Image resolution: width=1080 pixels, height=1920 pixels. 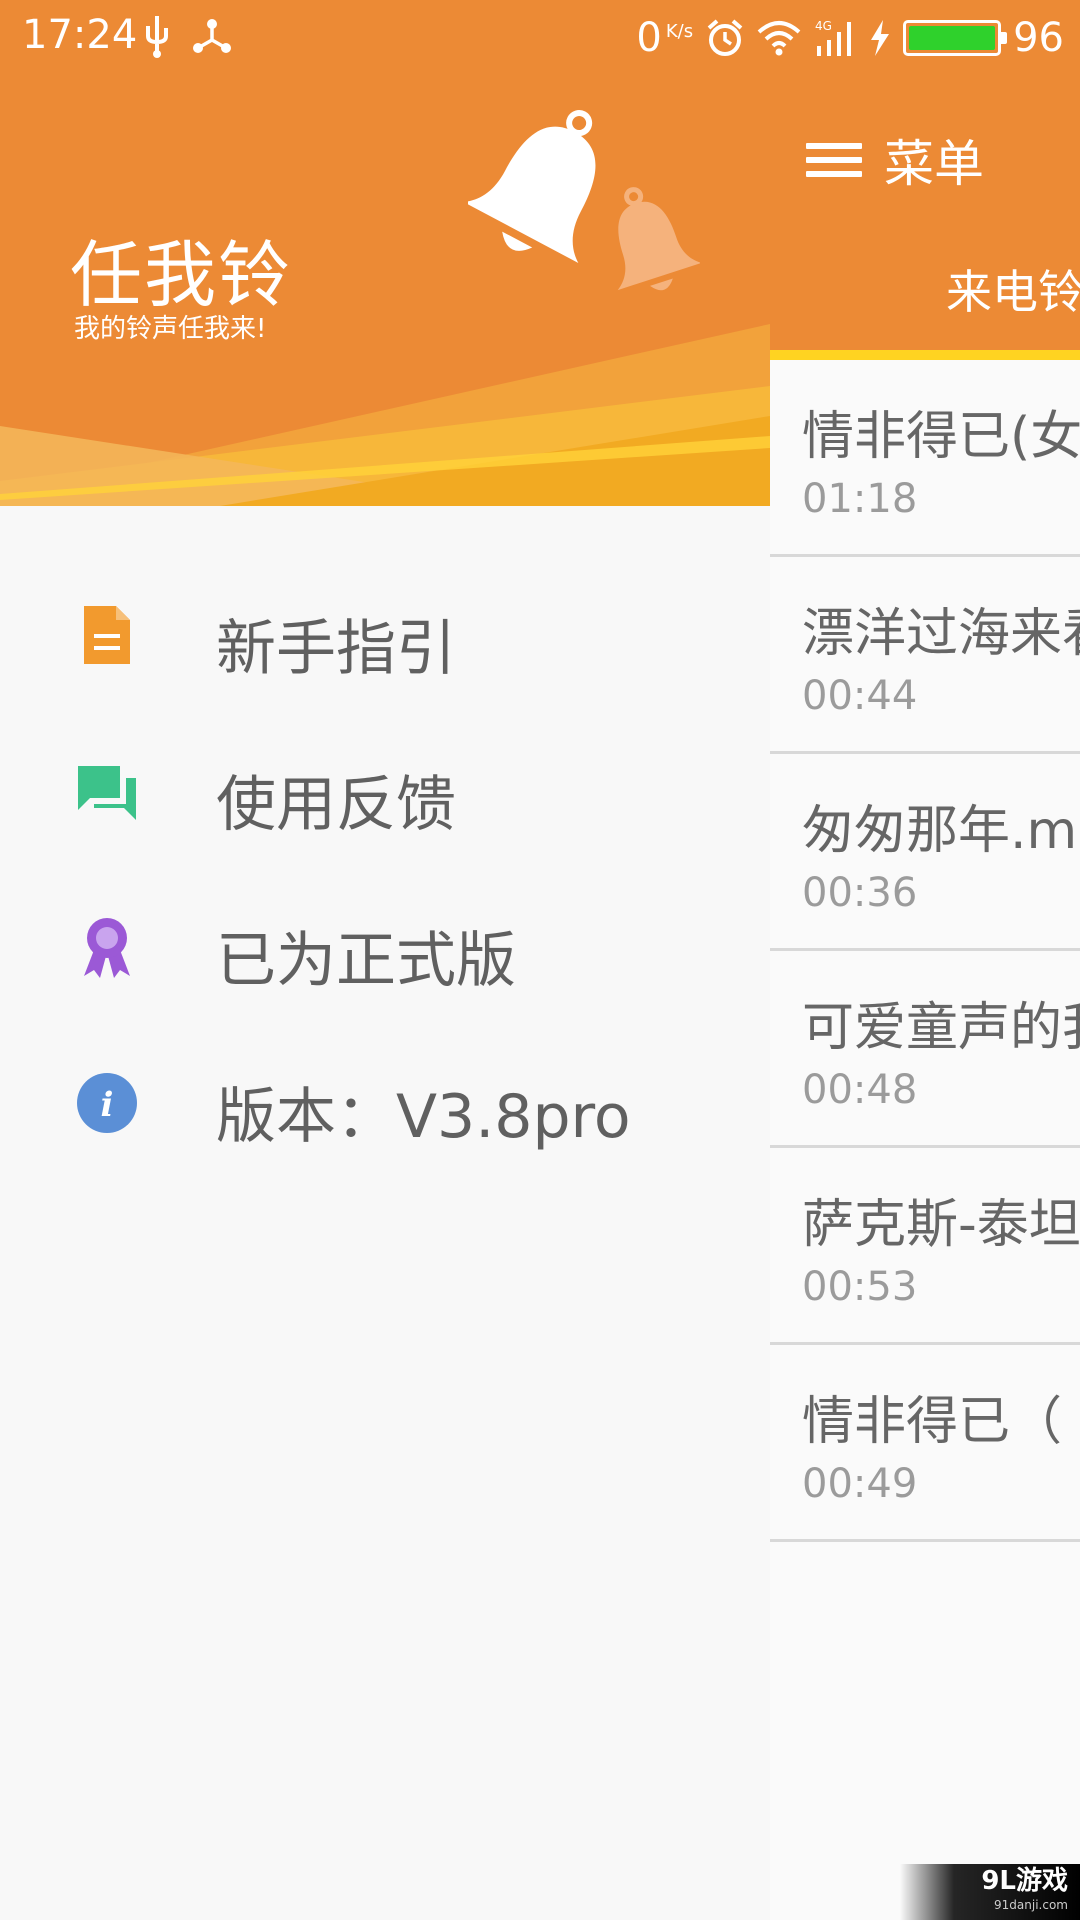 I want to click on bell-small-icon, so click(x=658, y=239).